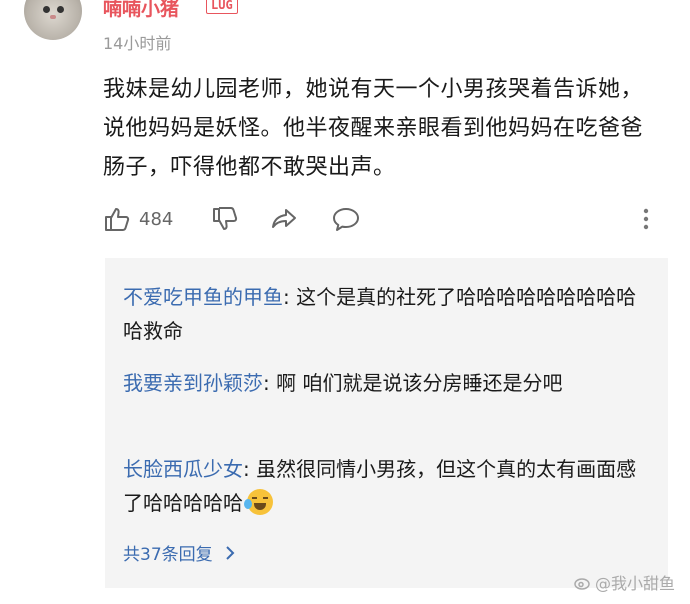 This screenshot has width=690, height=604. I want to click on thumbs-down-icon, so click(225, 218).